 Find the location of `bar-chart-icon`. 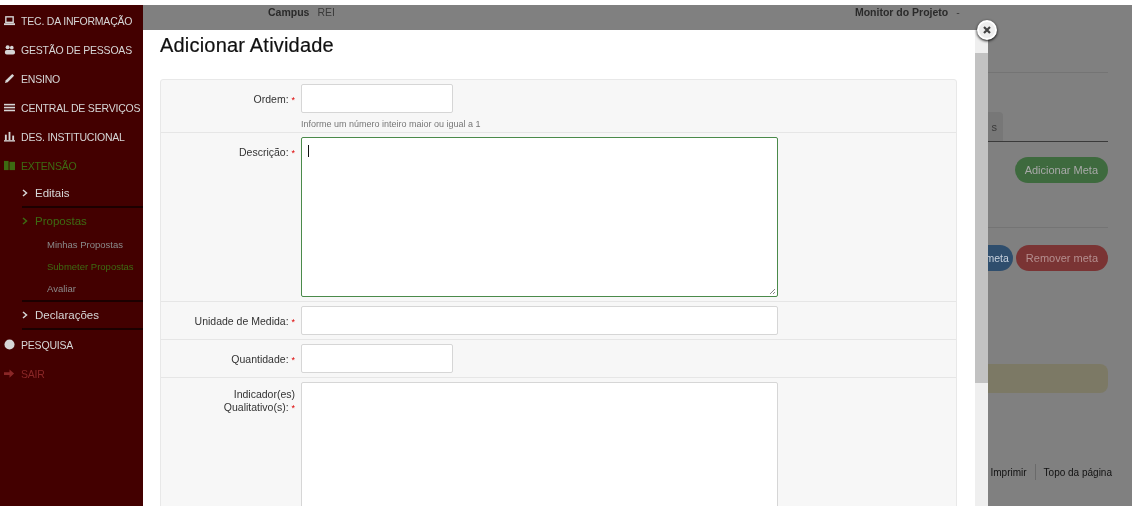

bar-chart-icon is located at coordinates (9, 136).